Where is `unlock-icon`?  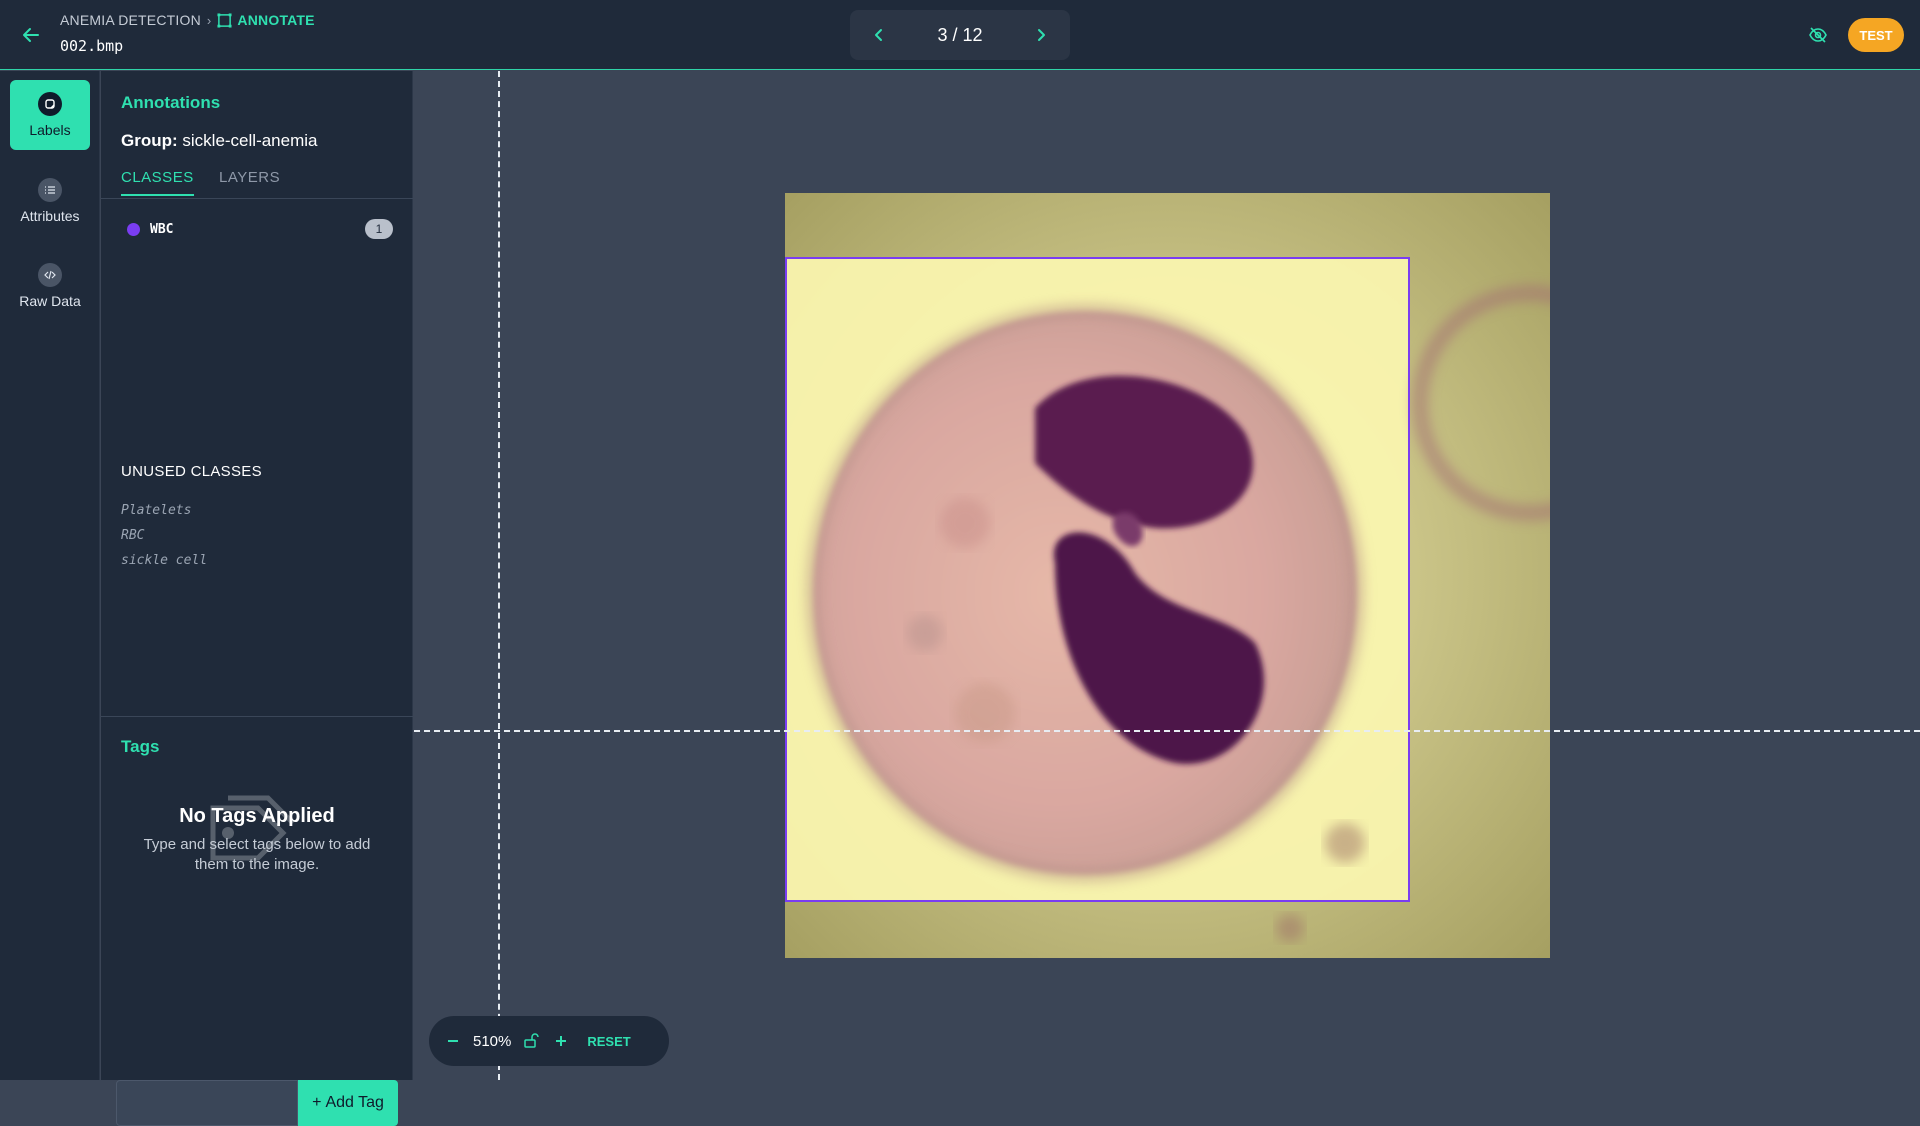 unlock-icon is located at coordinates (532, 1040).